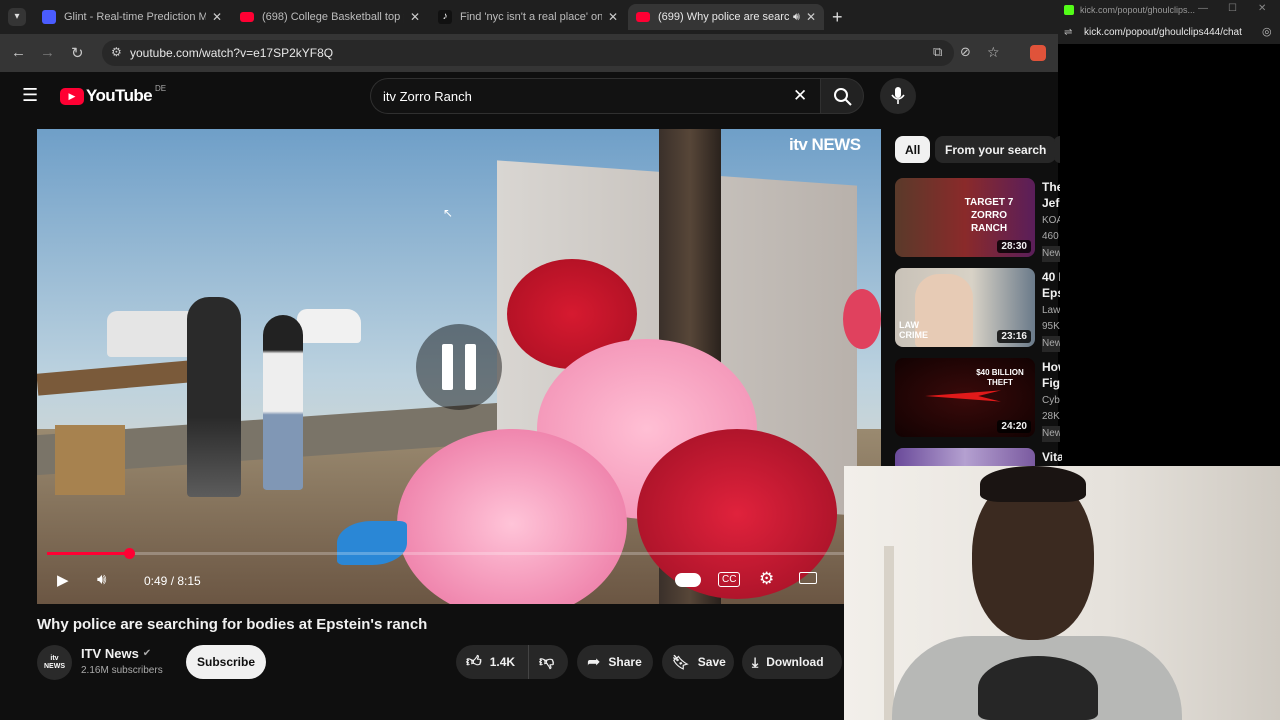 Image resolution: width=1280 pixels, height=720 pixels. I want to click on close-window-icon: ✕, so click(1262, 8).